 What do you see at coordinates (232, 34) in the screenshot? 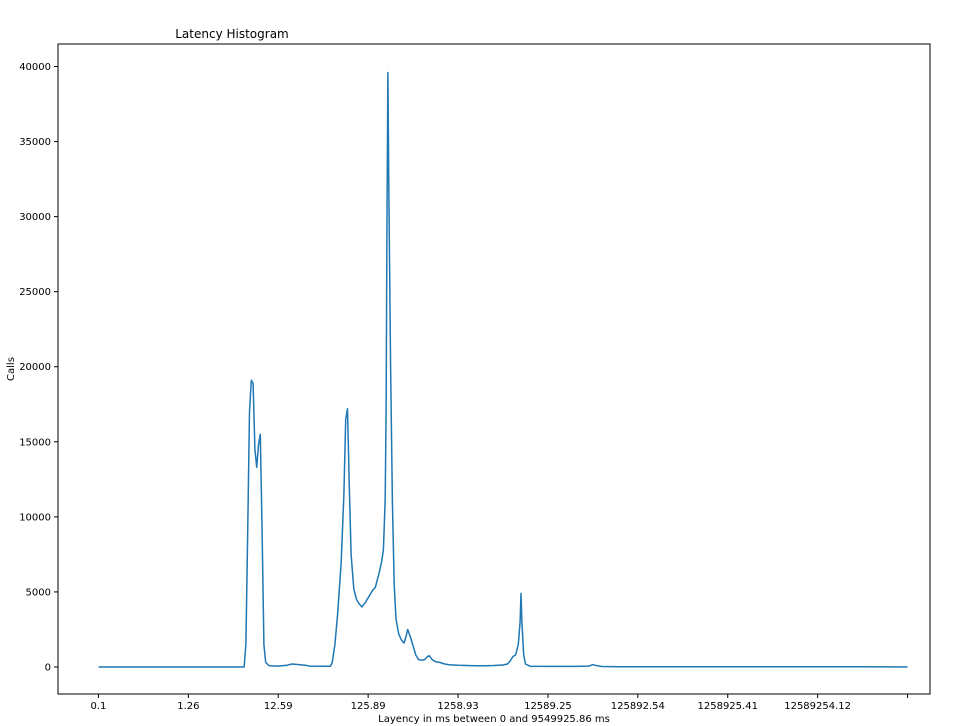
I see `chart-title: Latency Histogram` at bounding box center [232, 34].